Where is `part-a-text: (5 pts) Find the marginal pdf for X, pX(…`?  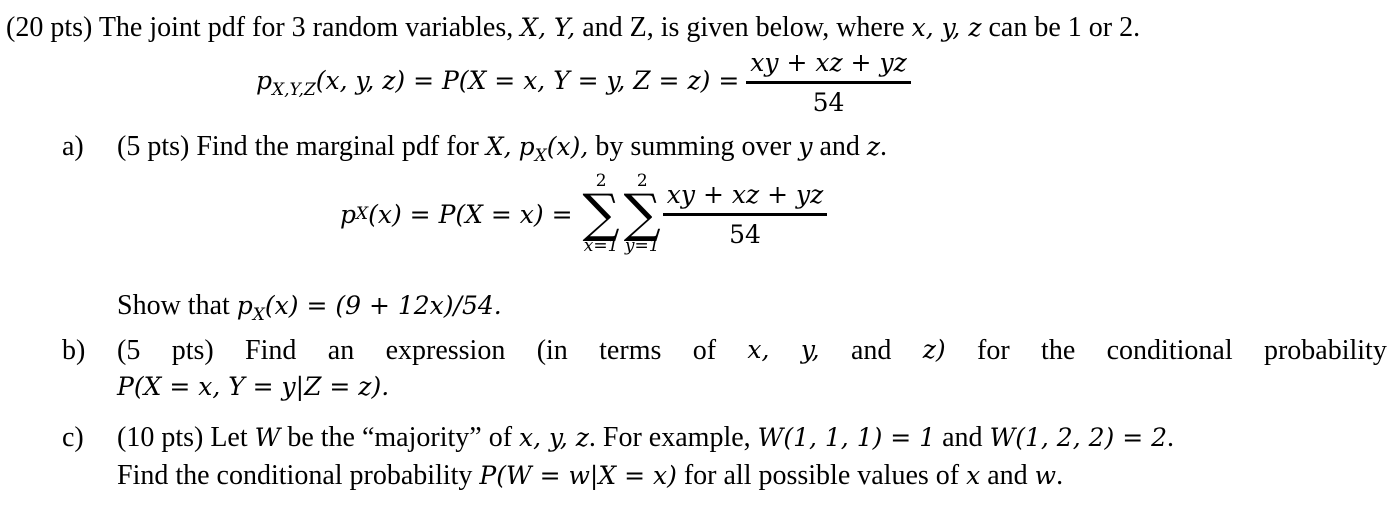
part-a-text: (5 pts) Find the marginal pdf for X, pX(… is located at coordinates (502, 148).